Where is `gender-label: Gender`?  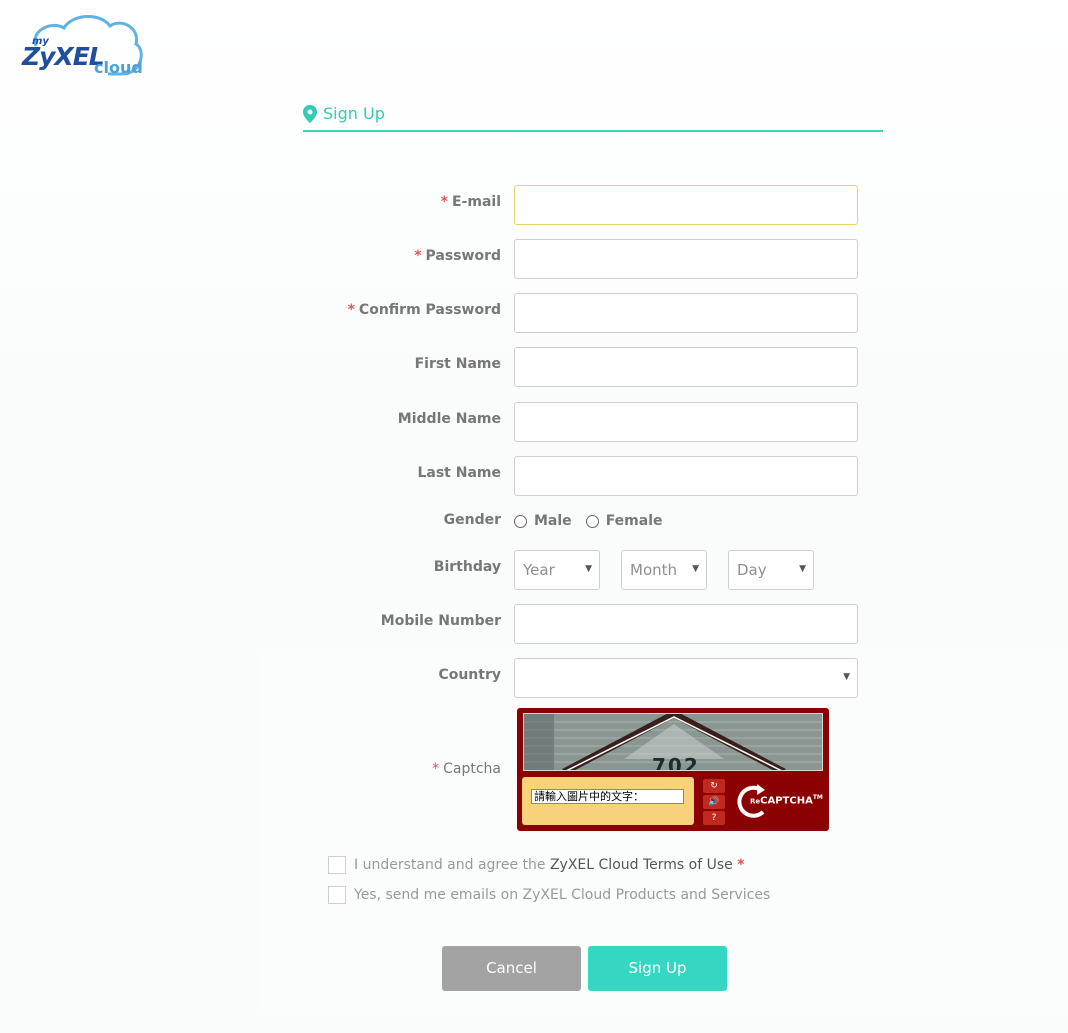 gender-label: Gender is located at coordinates (472, 520).